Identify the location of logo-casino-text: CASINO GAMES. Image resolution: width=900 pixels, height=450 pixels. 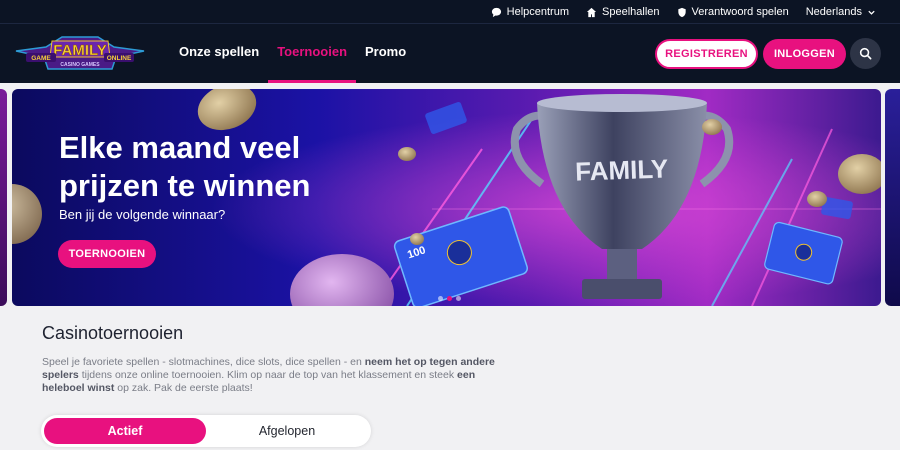
(80, 65).